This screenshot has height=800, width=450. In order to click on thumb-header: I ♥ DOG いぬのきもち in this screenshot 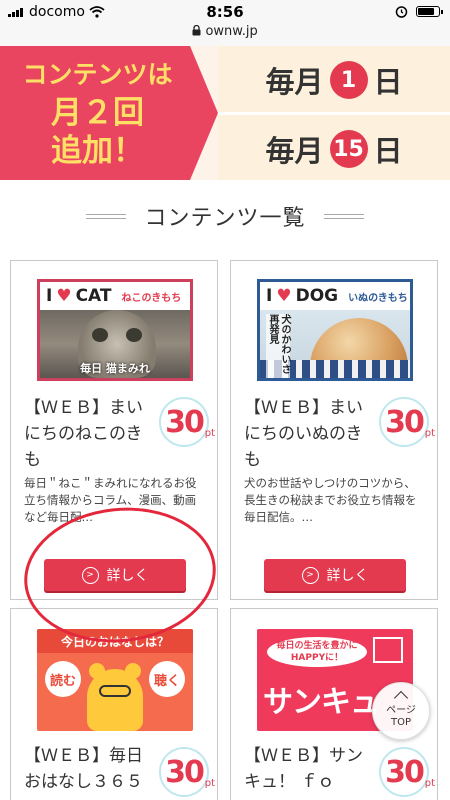, I will do `click(335, 296)`.